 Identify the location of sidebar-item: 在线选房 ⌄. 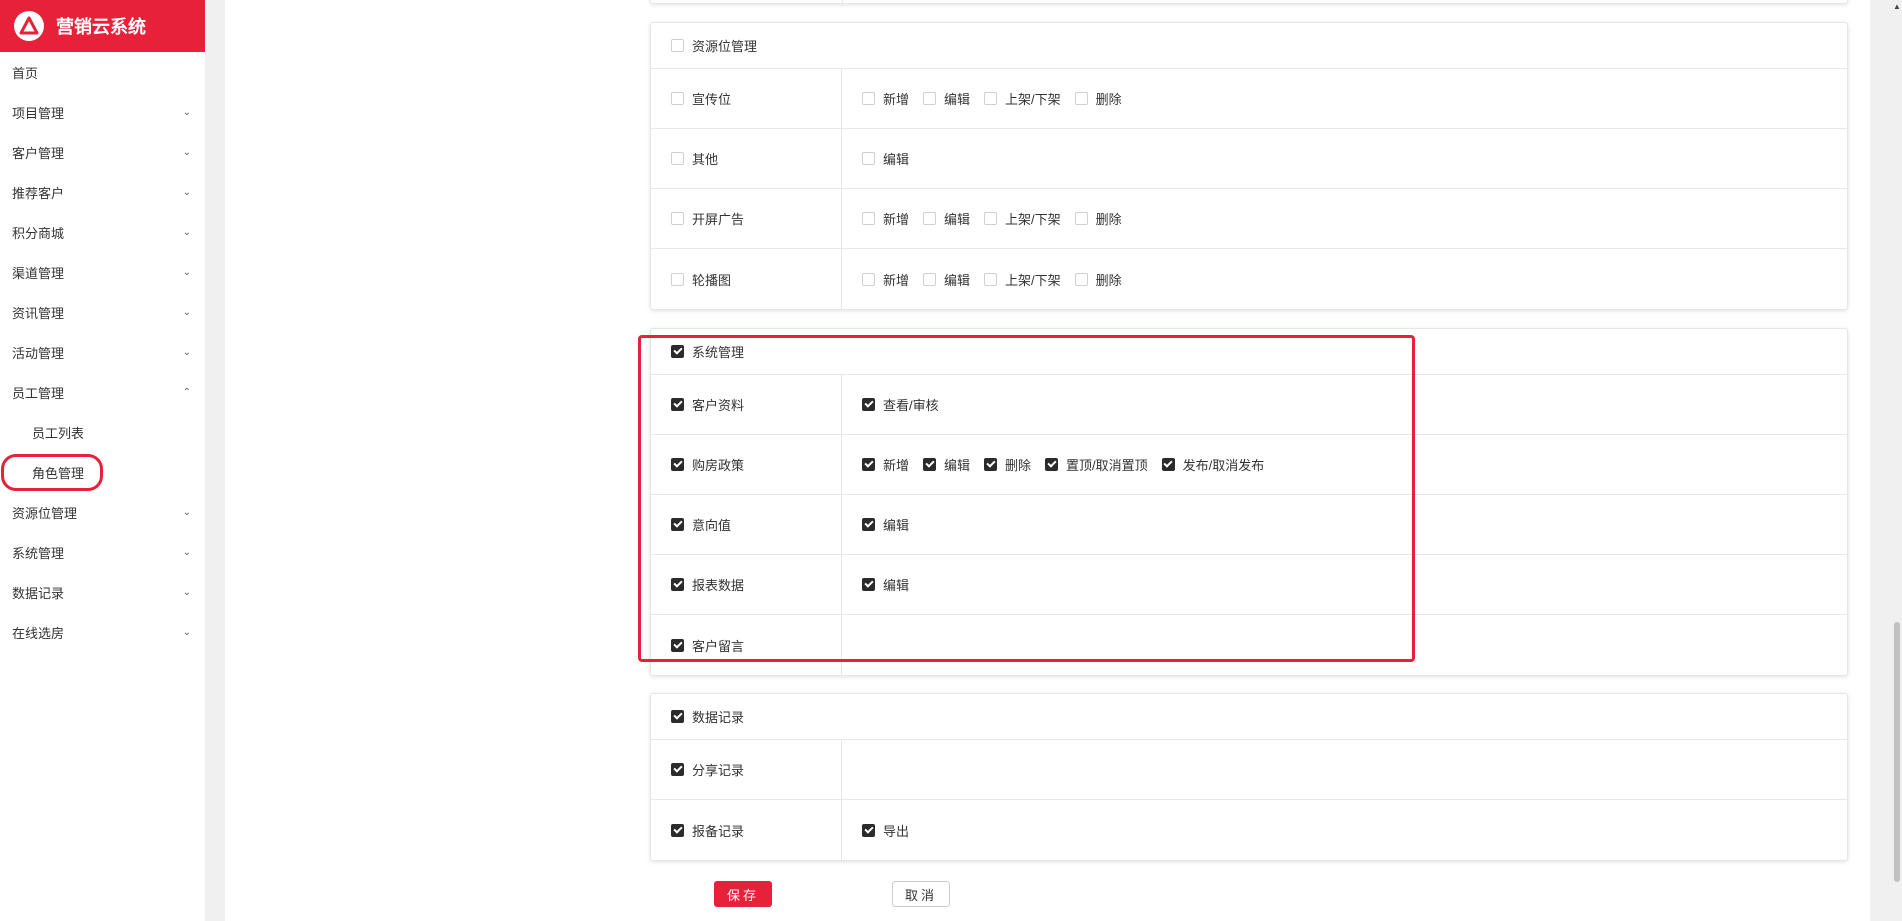
(102, 632).